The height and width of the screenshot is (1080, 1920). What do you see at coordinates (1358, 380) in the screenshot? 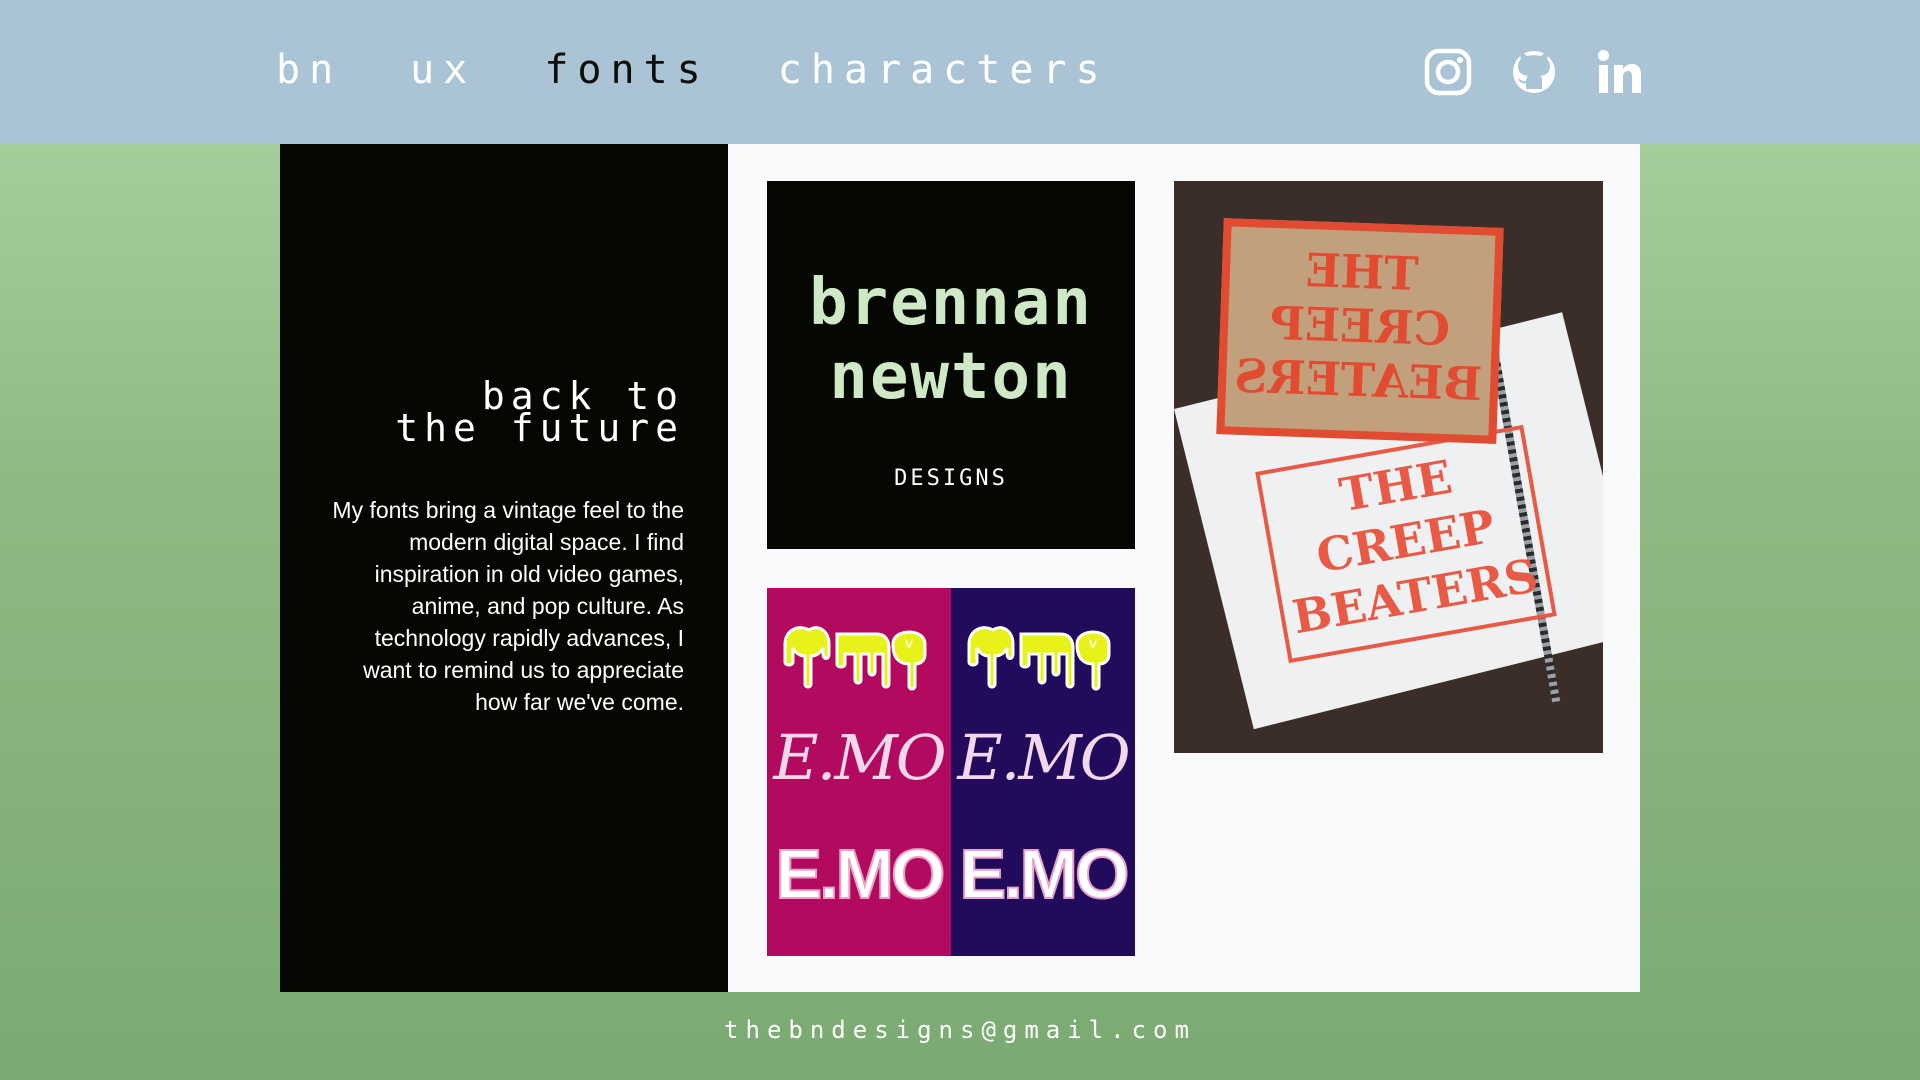
I see `linocut-line3: BEATERS` at bounding box center [1358, 380].